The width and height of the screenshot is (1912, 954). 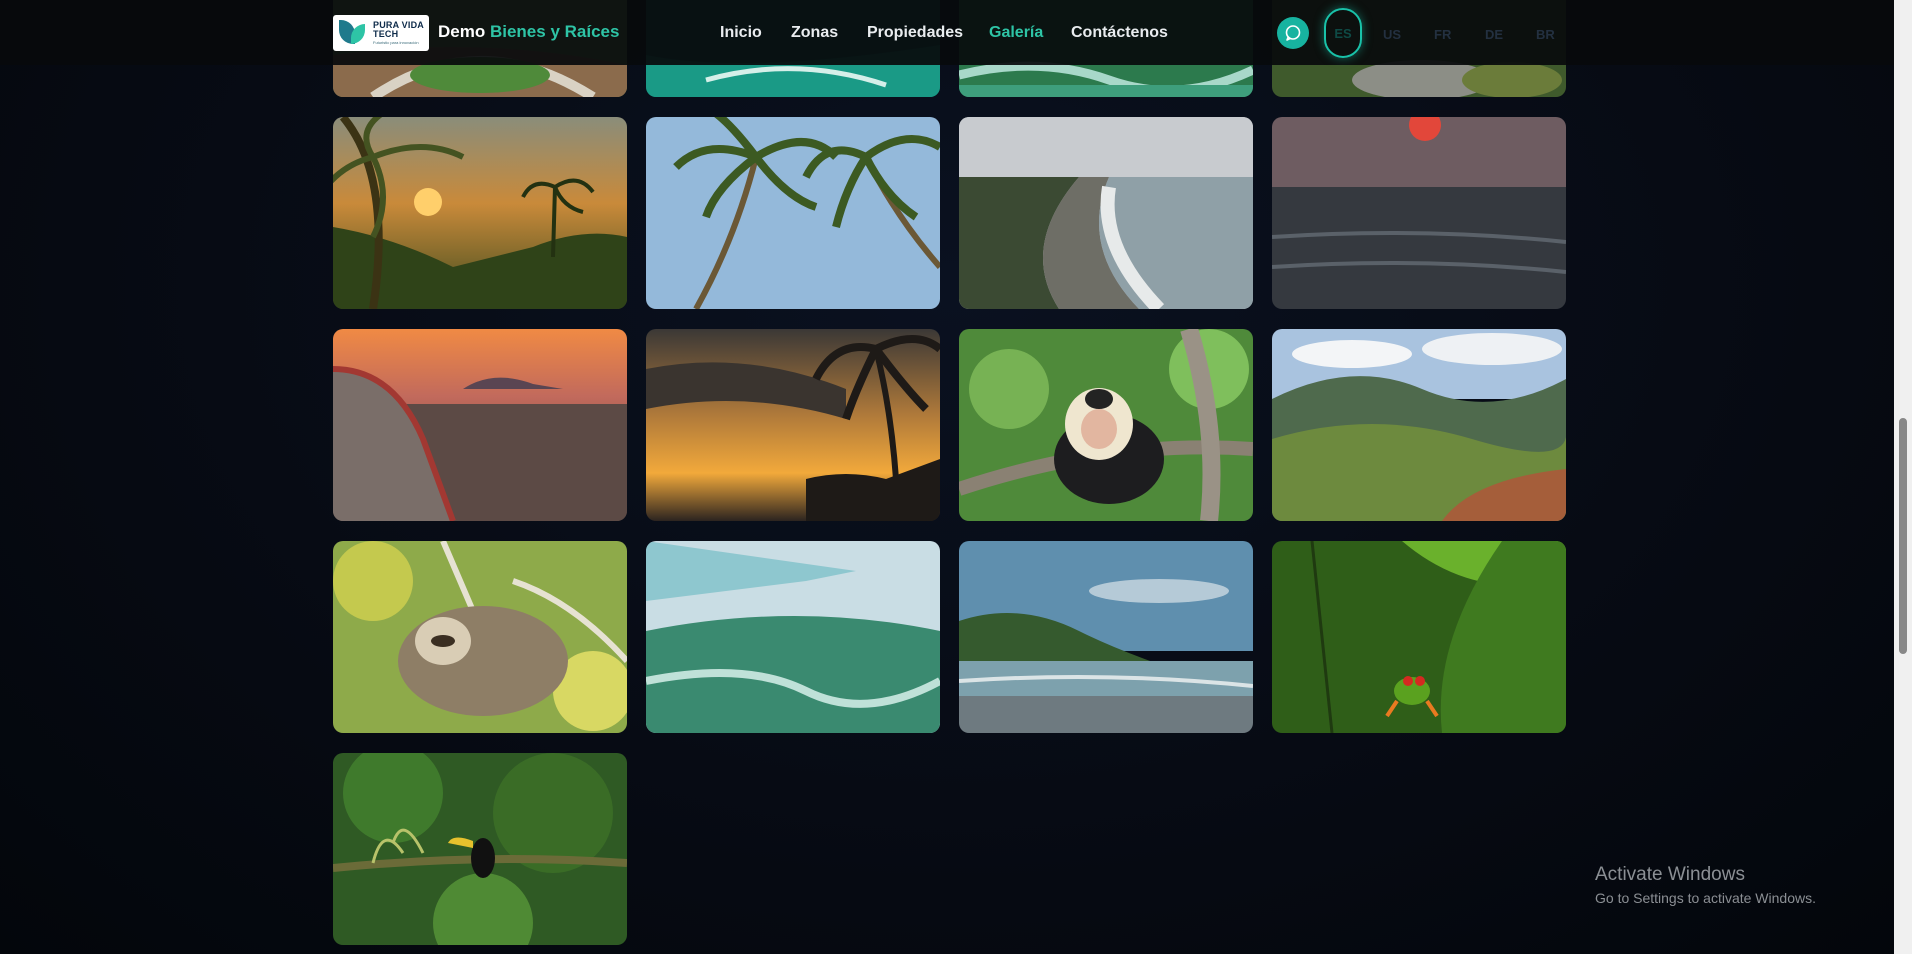 I want to click on nav-inicio: Inicio, so click(x=741, y=33).